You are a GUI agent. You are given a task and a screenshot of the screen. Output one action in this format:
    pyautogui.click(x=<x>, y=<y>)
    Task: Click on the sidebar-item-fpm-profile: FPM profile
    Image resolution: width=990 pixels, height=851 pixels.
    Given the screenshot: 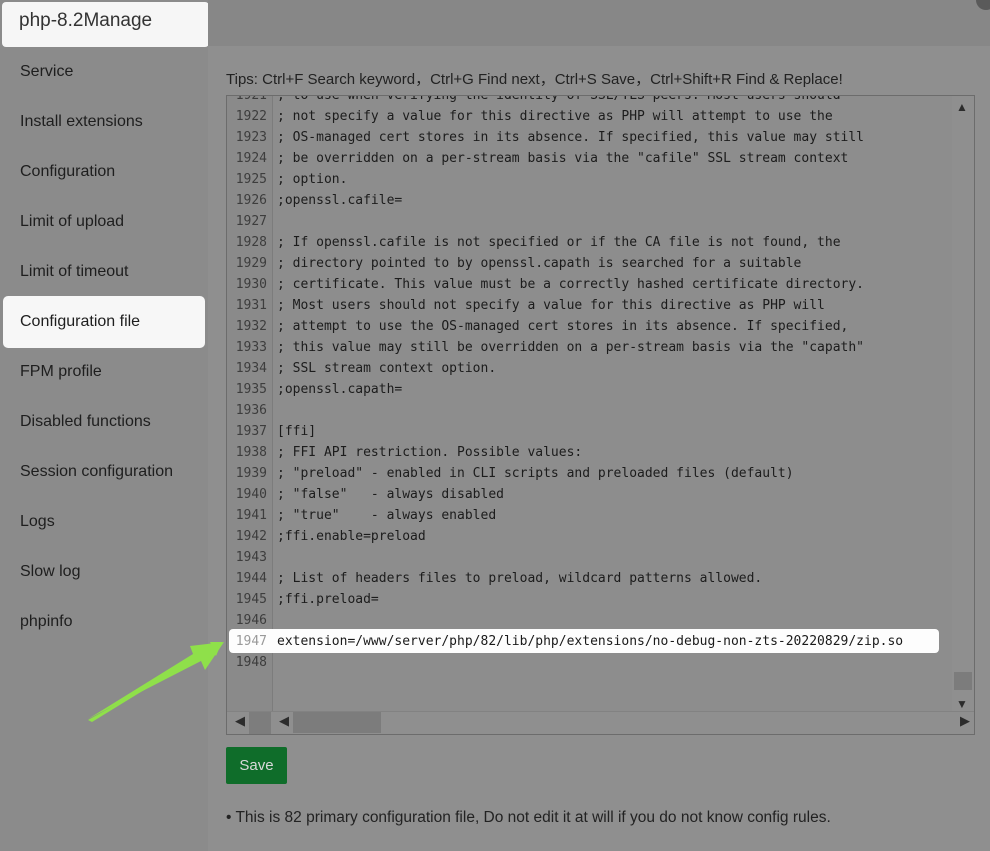 What is the action you would take?
    pyautogui.click(x=104, y=372)
    